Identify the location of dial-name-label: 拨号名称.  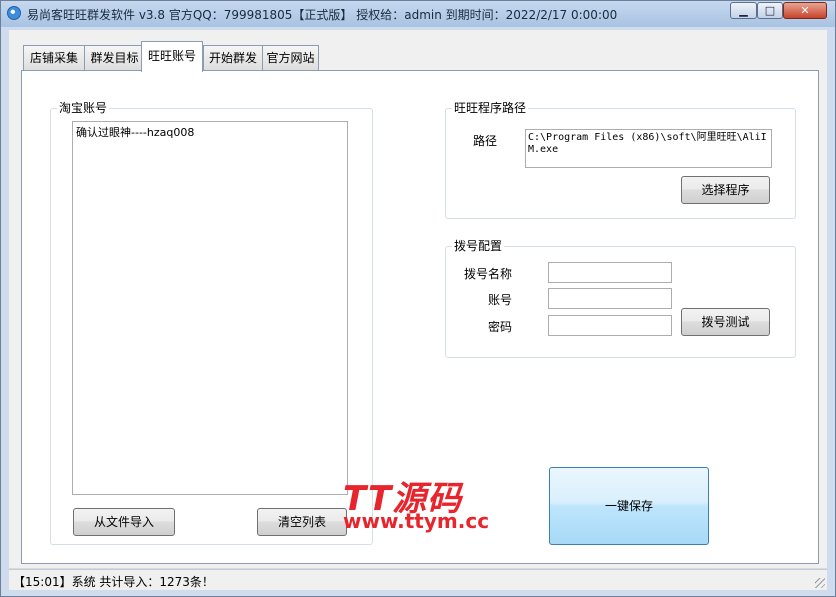
(488, 274).